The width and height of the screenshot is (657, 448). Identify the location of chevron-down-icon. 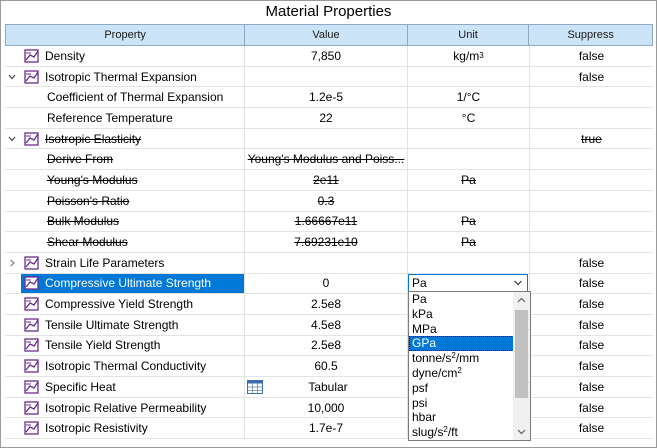
(518, 284).